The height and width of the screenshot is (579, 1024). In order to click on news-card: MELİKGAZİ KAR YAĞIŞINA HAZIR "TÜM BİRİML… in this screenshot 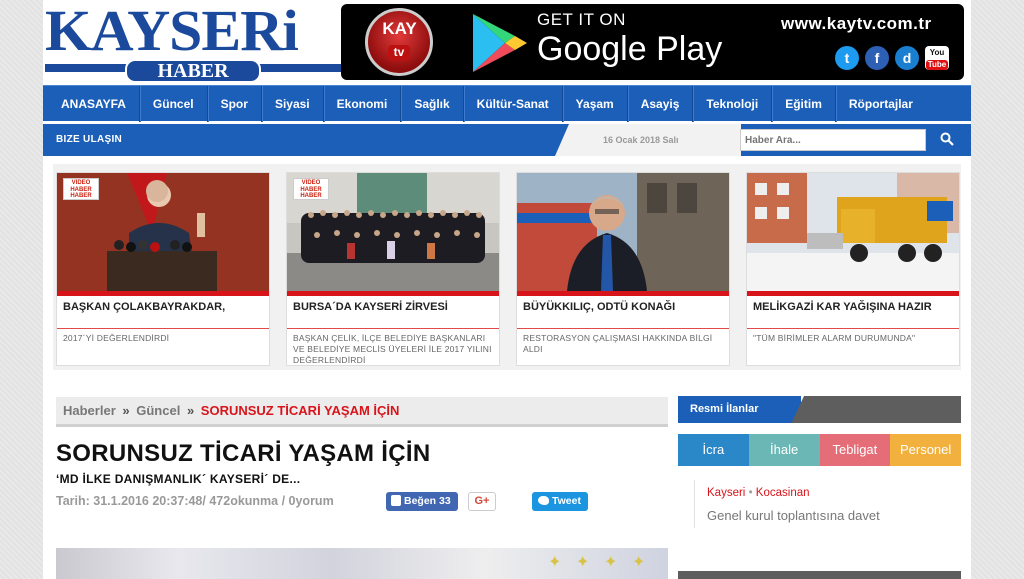, I will do `click(853, 269)`.